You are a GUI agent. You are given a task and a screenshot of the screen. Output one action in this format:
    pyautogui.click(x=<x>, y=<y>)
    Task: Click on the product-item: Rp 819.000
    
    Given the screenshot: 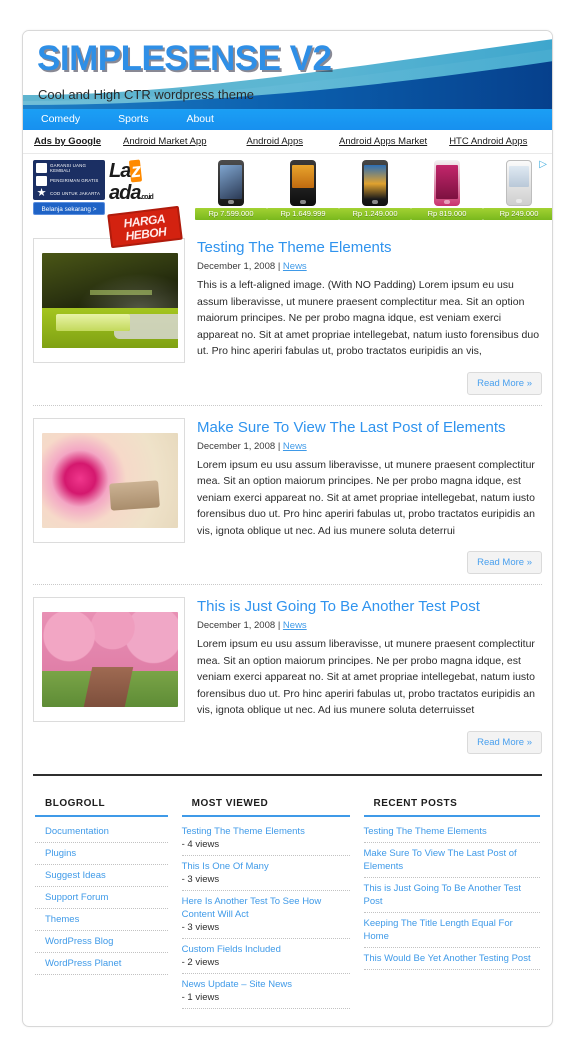 What is the action you would take?
    pyautogui.click(x=447, y=190)
    